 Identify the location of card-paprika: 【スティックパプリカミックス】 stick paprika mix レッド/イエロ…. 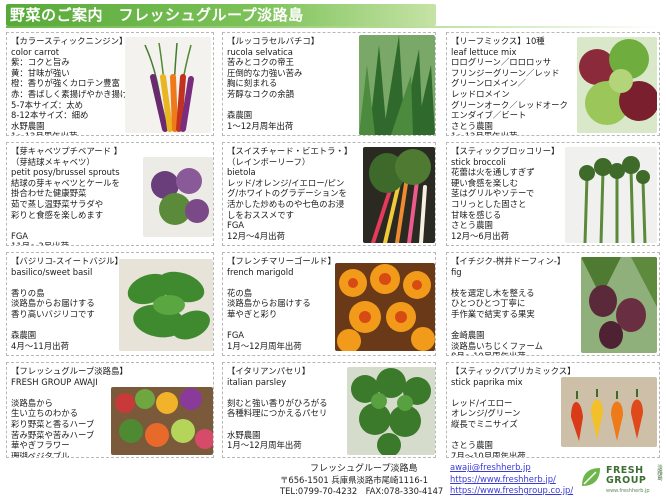
(553, 410).